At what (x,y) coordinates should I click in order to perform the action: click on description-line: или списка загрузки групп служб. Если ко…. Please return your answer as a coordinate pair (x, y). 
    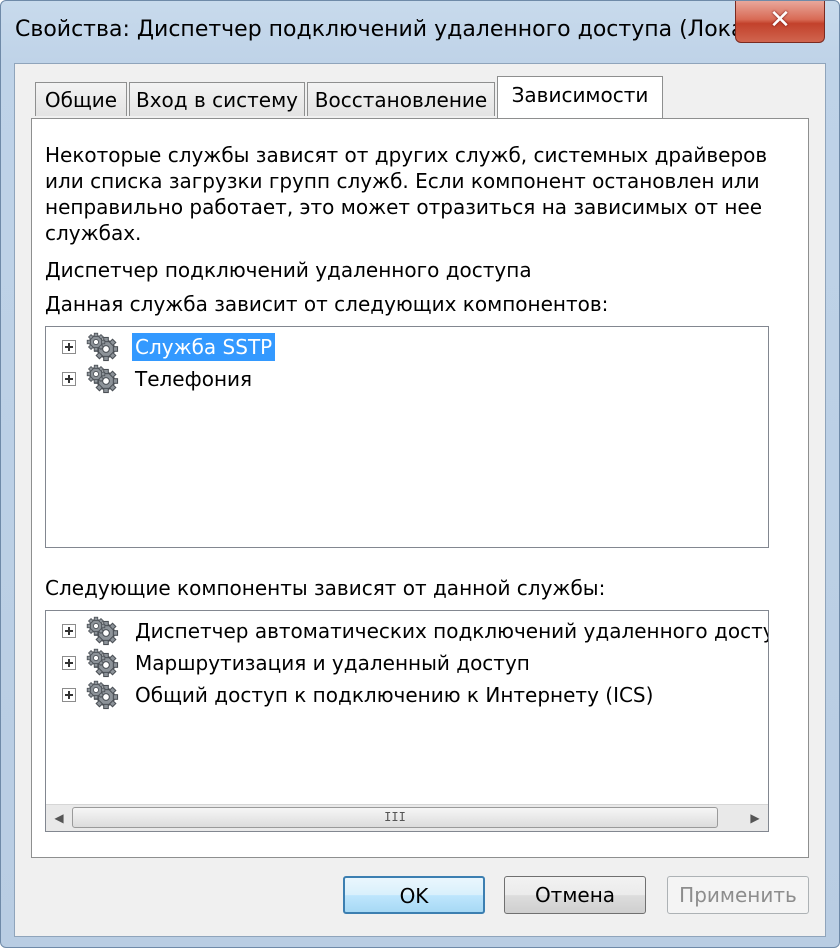
    Looking at the image, I should click on (402, 181).